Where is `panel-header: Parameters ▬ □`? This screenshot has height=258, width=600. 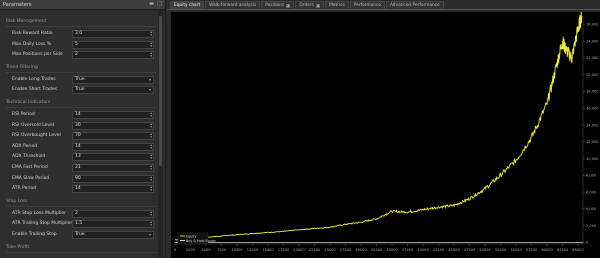
panel-header: Parameters ▬ □ is located at coordinates (82, 5).